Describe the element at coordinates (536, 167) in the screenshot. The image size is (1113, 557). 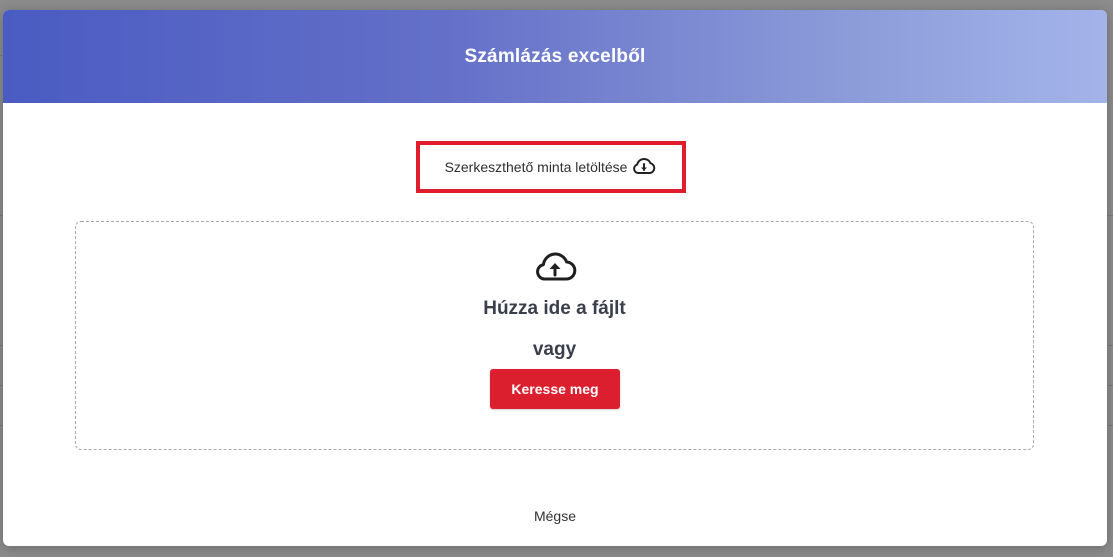
I see `template-download-label: Szerkeszthető minta letöltése` at that location.